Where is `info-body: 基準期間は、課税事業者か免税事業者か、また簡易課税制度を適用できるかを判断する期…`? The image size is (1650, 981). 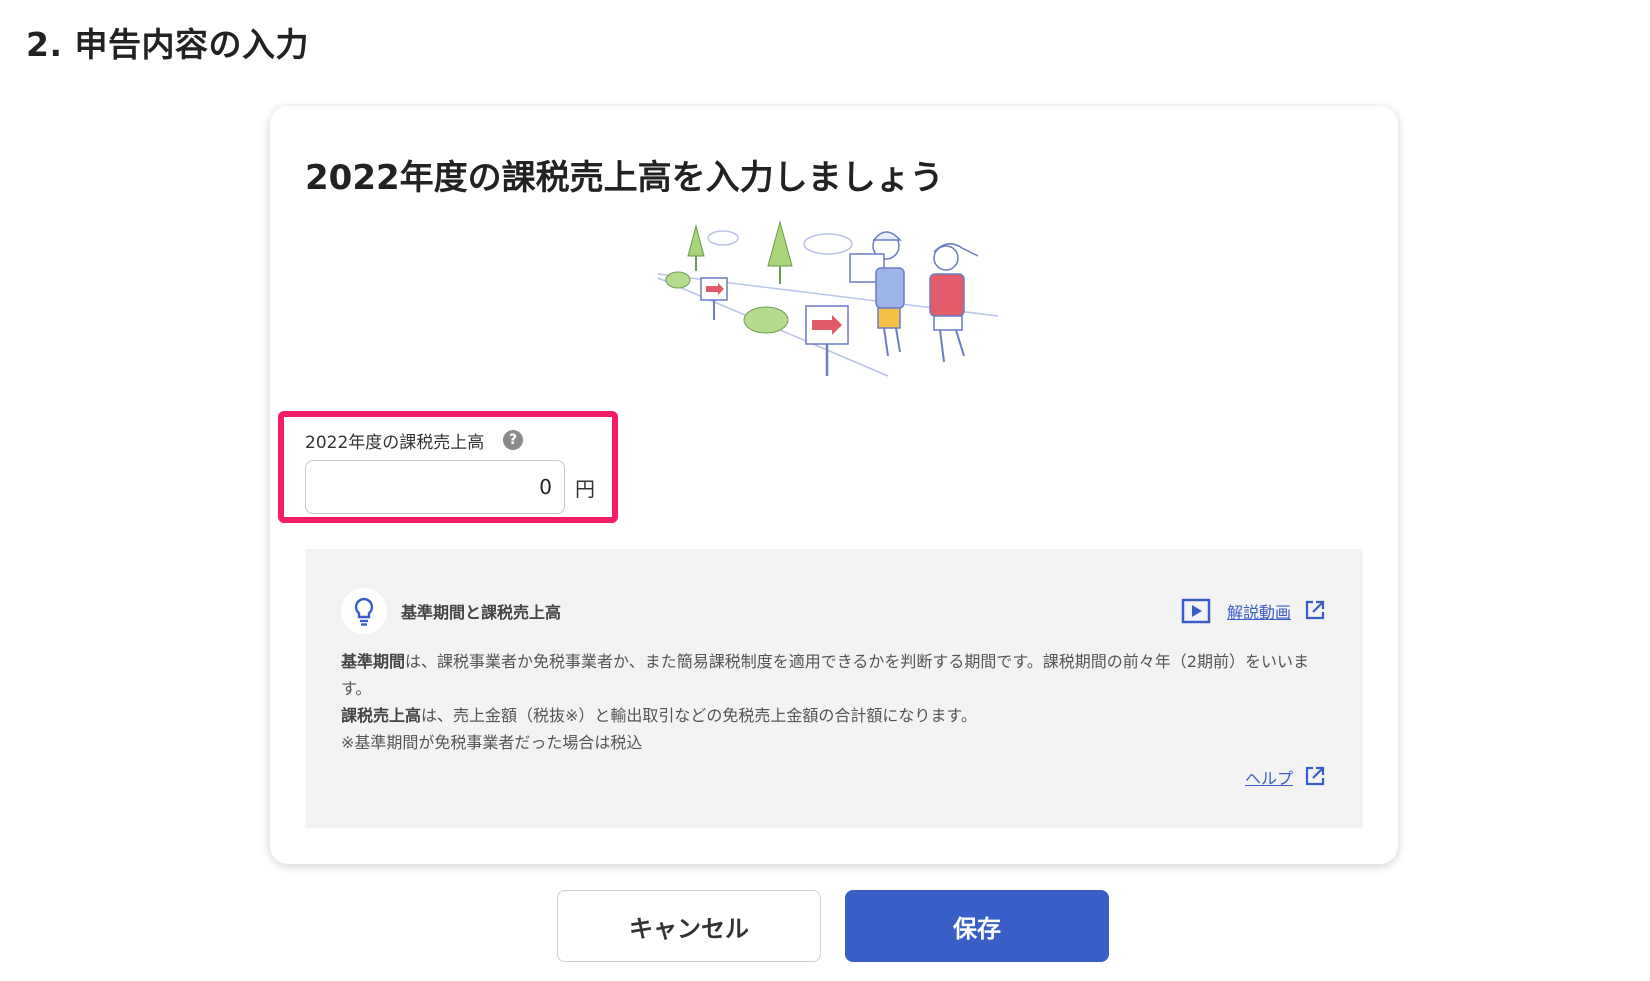
info-body: 基準期間は、課税事業者か免税事業者か、また簡易課税制度を適用できるかを判断する期… is located at coordinates (836, 702).